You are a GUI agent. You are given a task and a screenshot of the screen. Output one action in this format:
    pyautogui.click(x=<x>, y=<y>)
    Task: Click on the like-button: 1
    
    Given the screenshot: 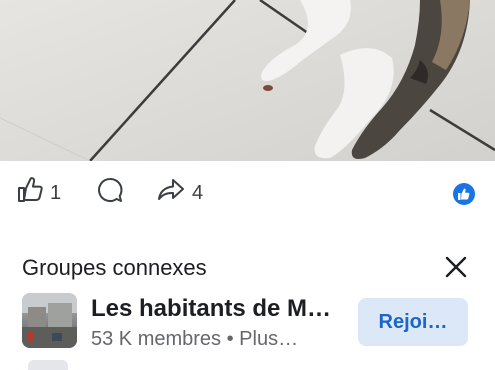 What is the action you would take?
    pyautogui.click(x=39, y=193)
    